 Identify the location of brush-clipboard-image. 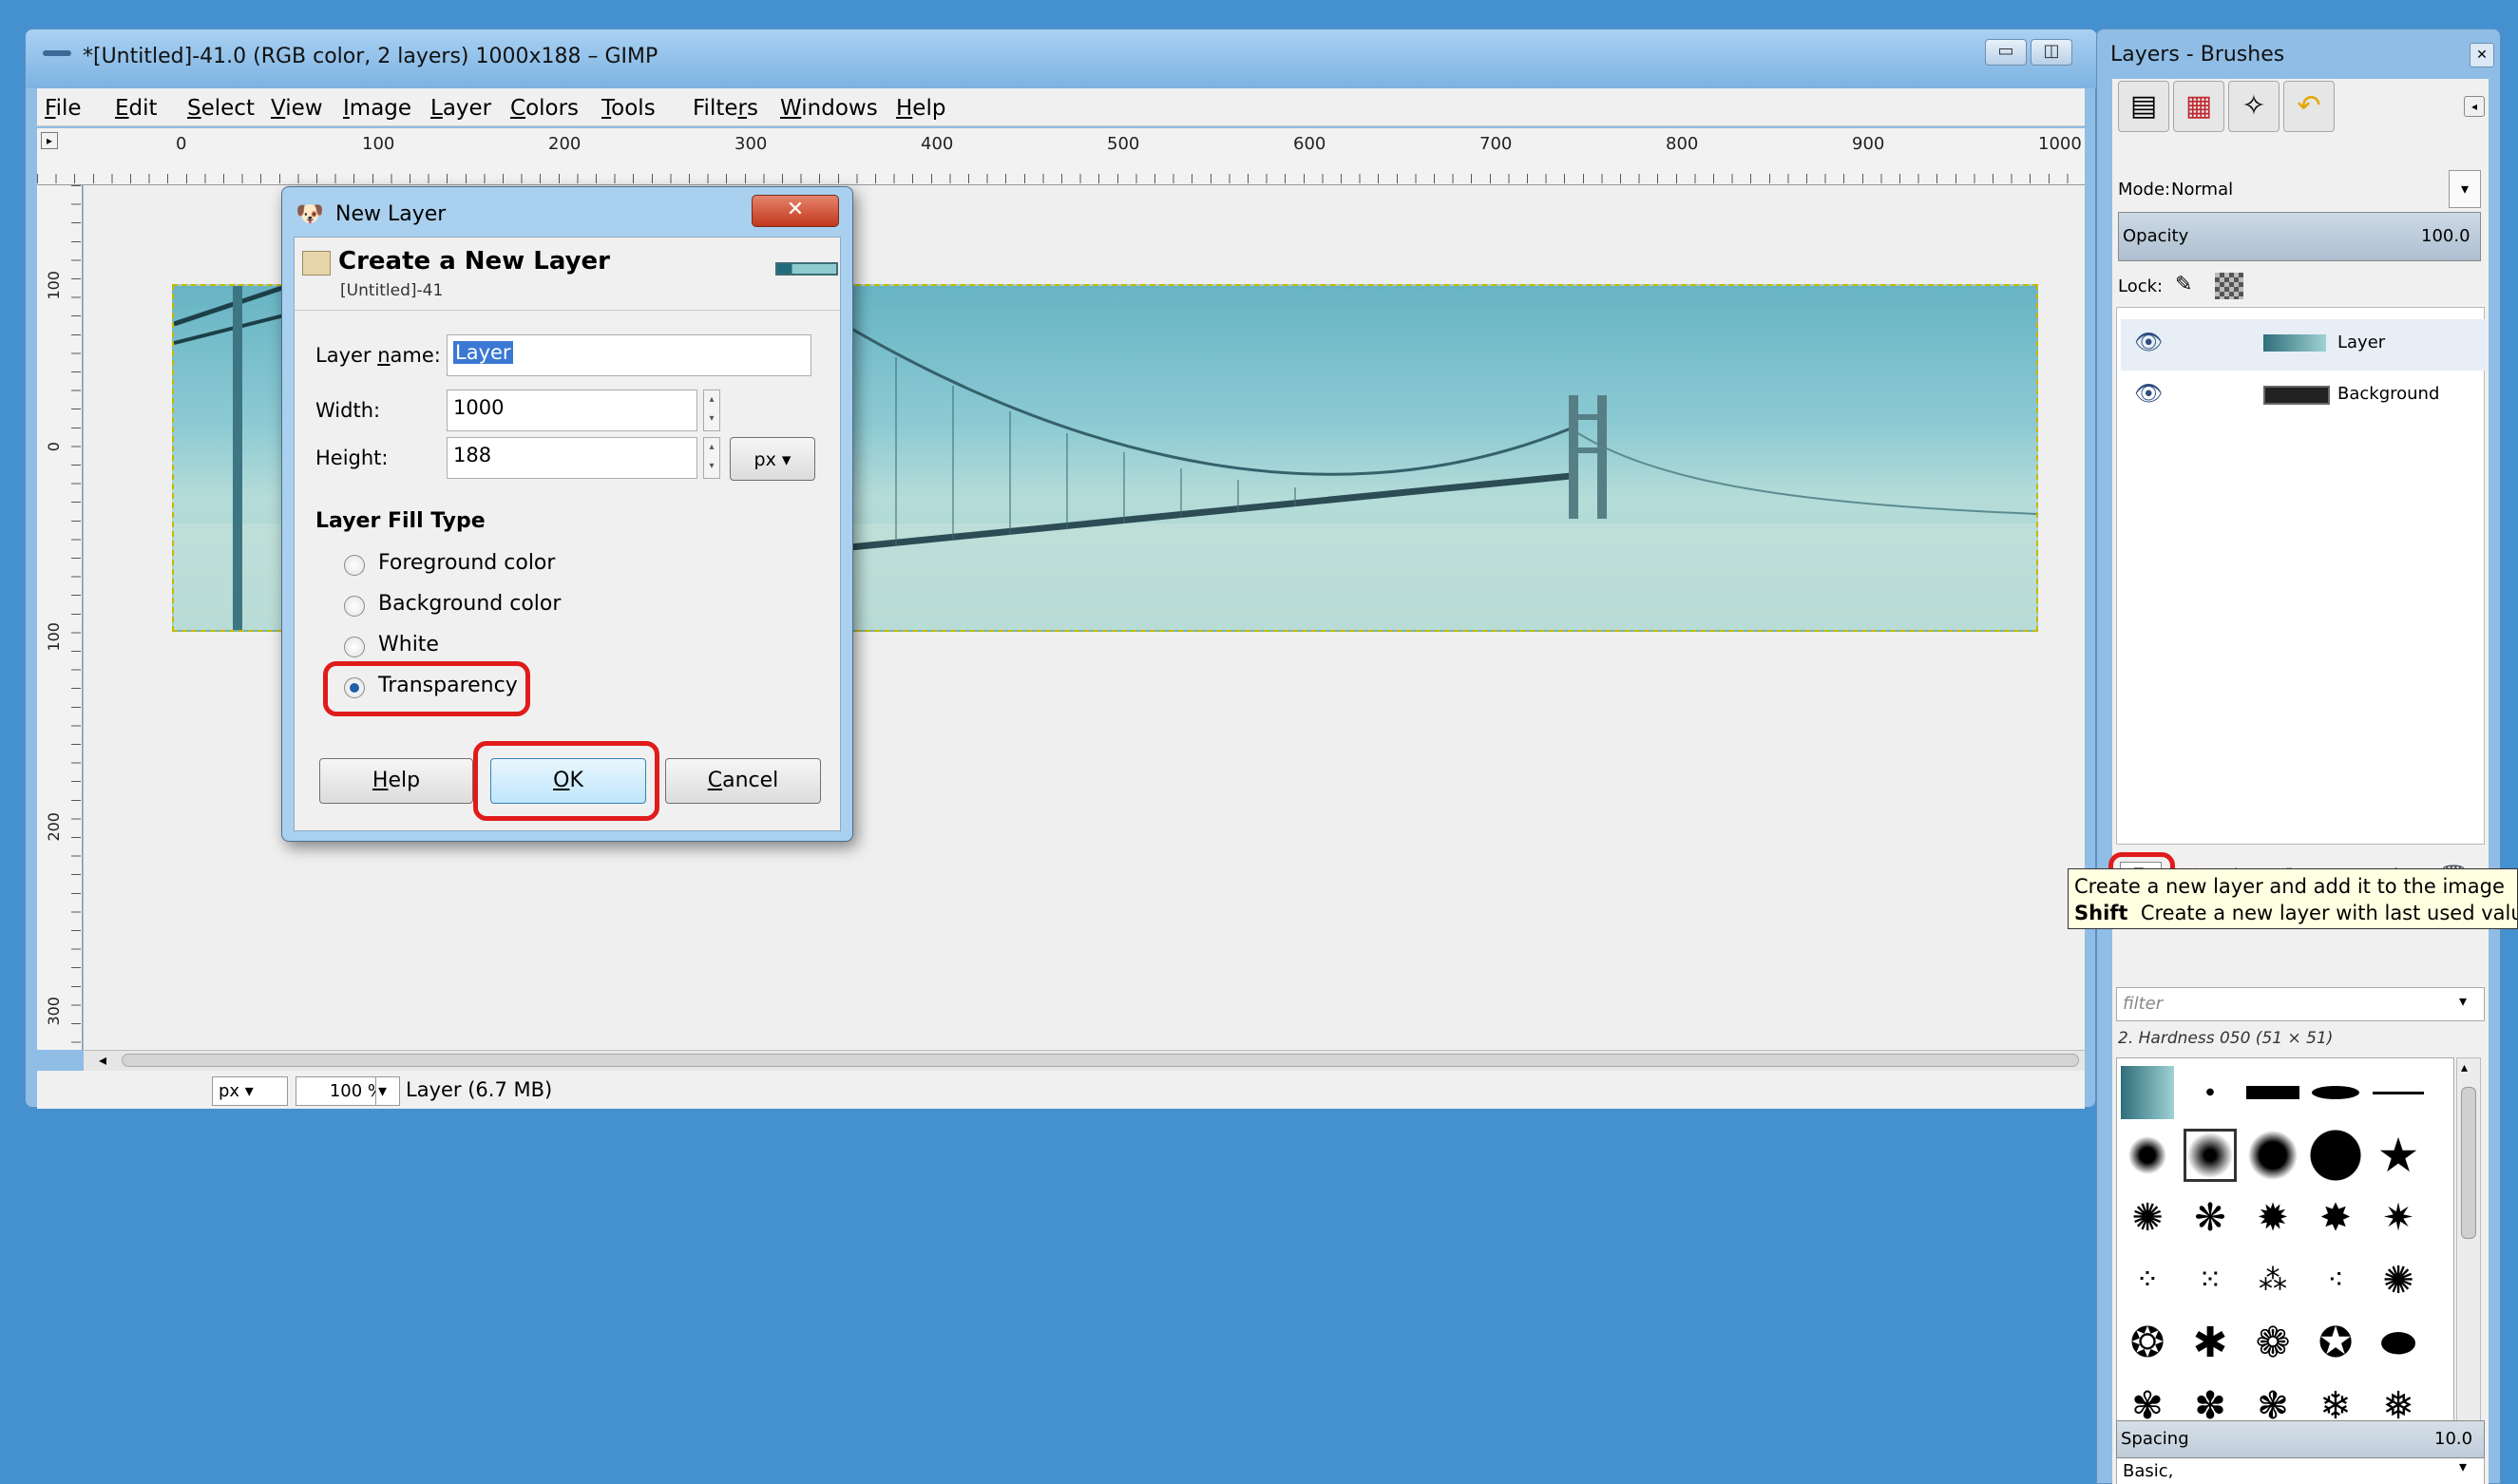
(2147, 1092).